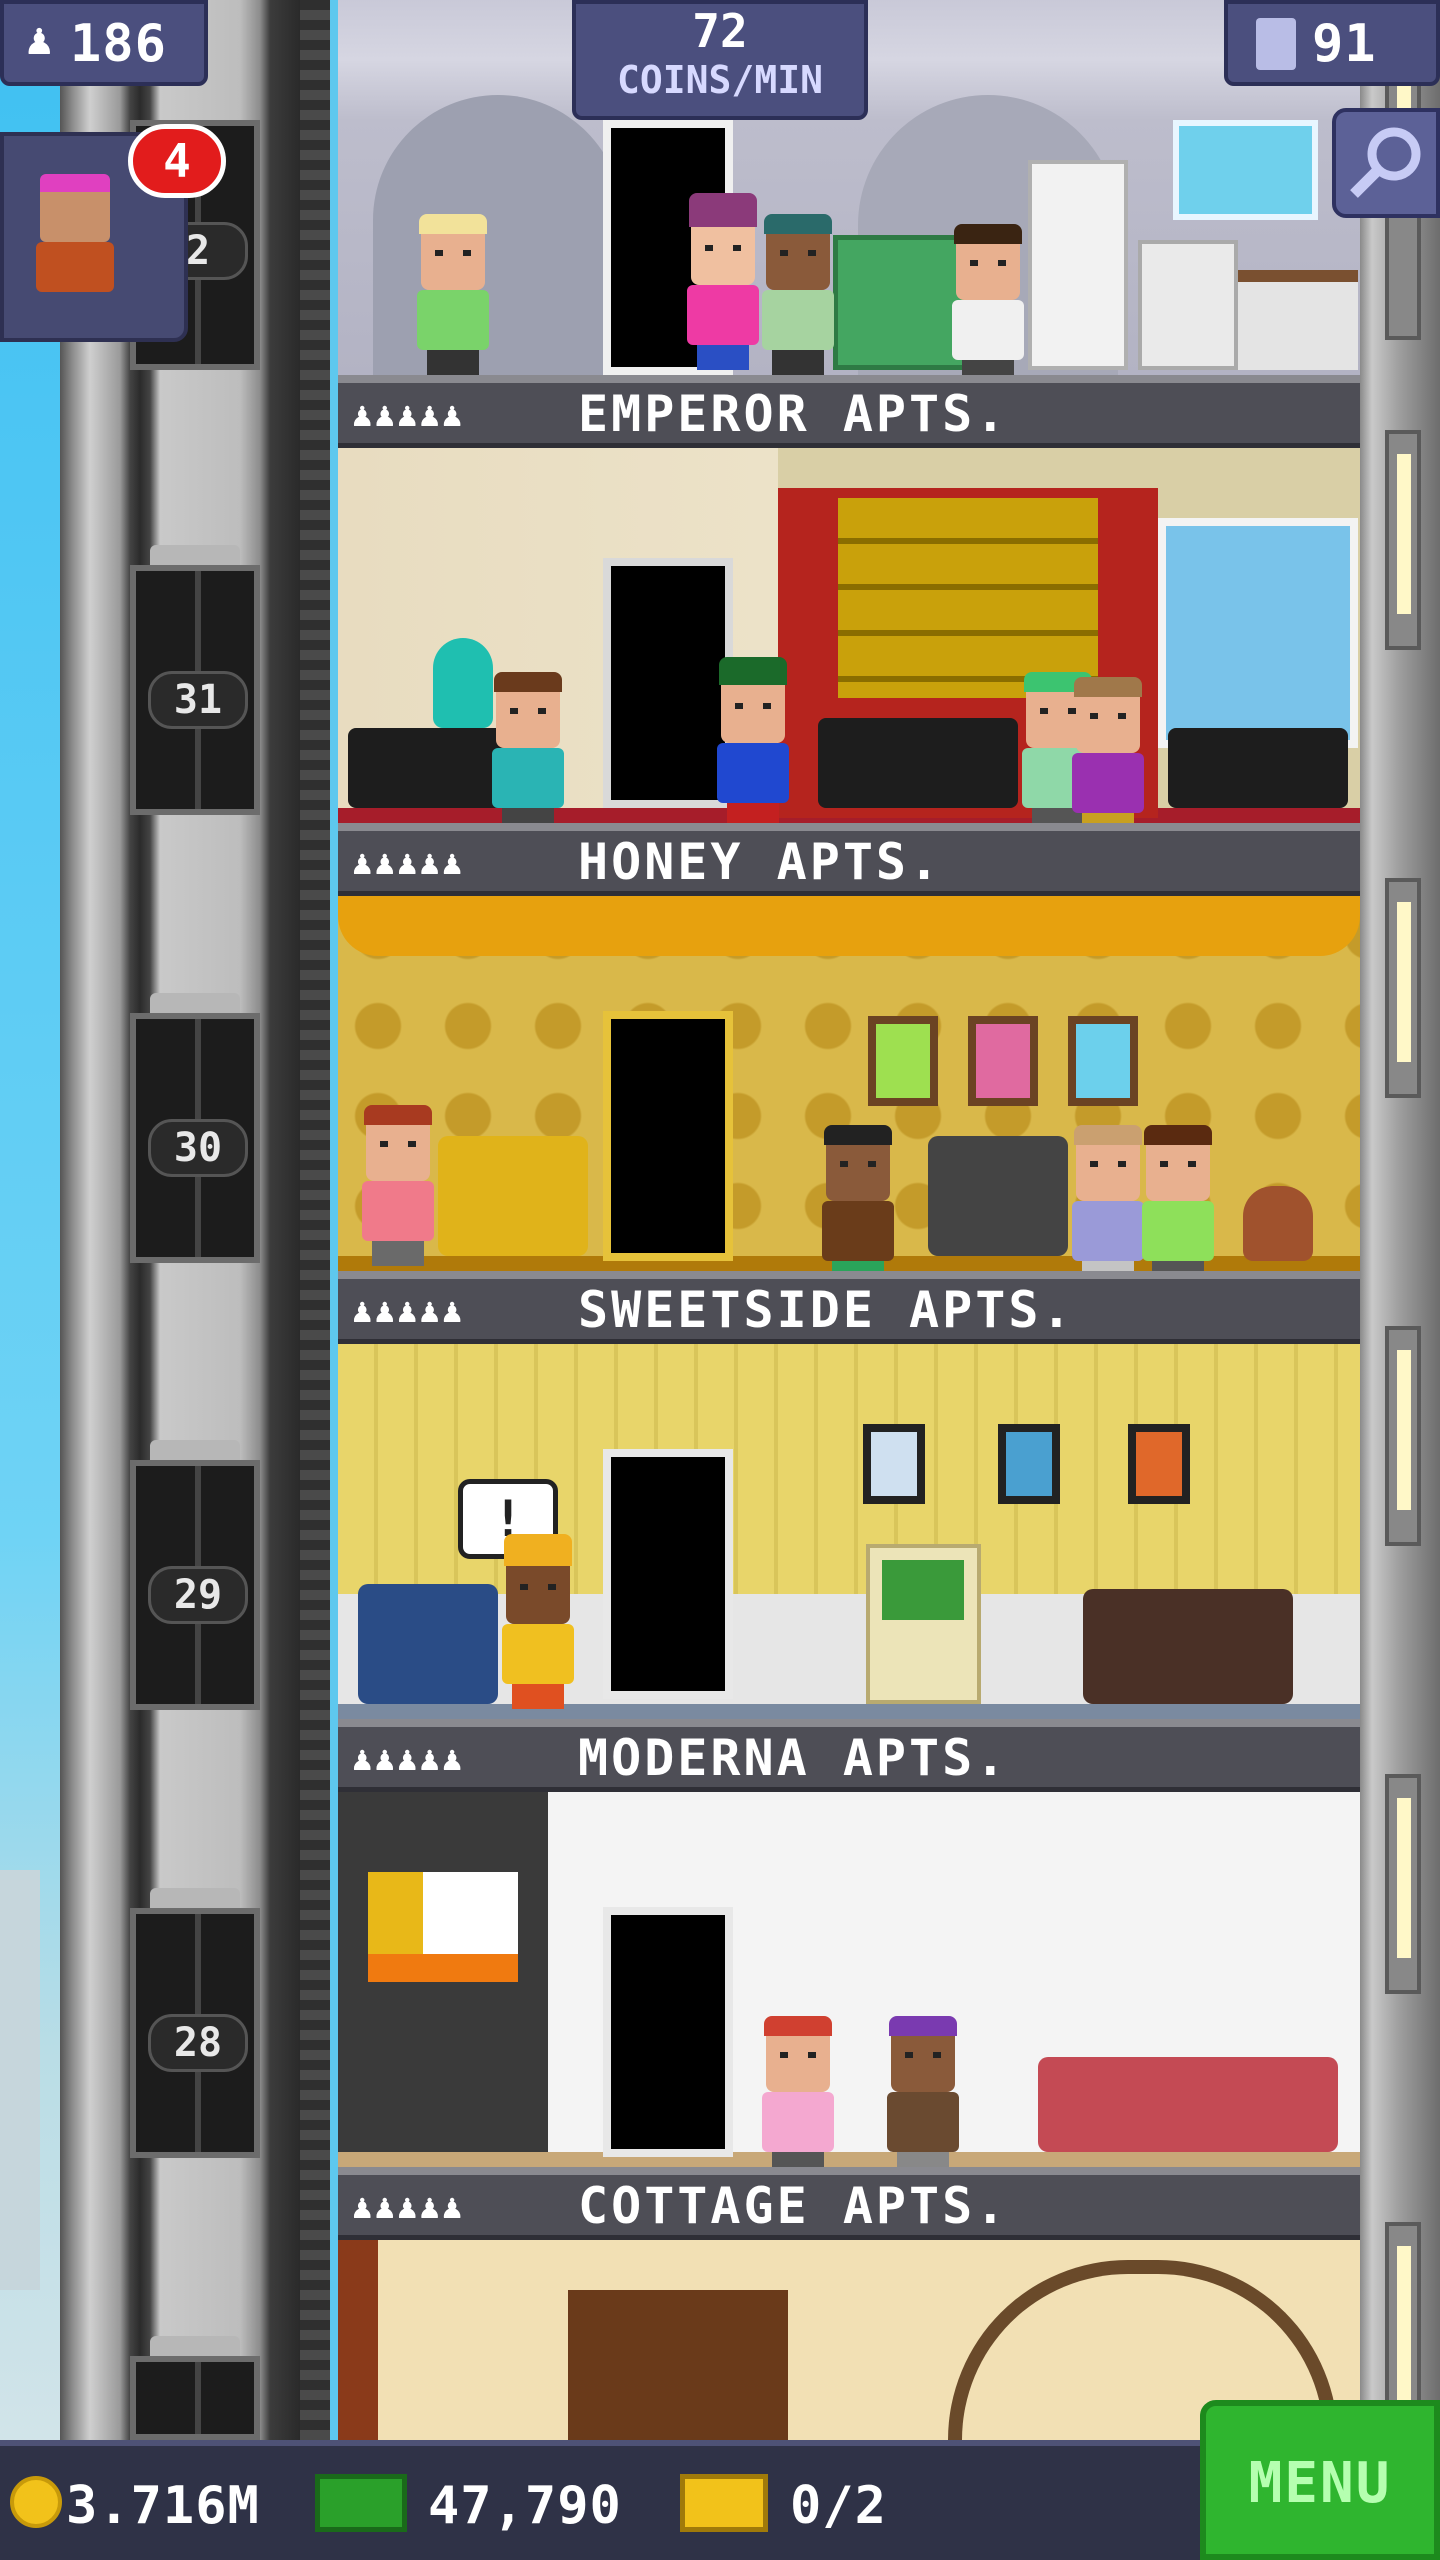 This screenshot has width=1440, height=2560. I want to click on floor-sign: ♟♟♟♟♟ HONEY APTS., so click(849, 861).